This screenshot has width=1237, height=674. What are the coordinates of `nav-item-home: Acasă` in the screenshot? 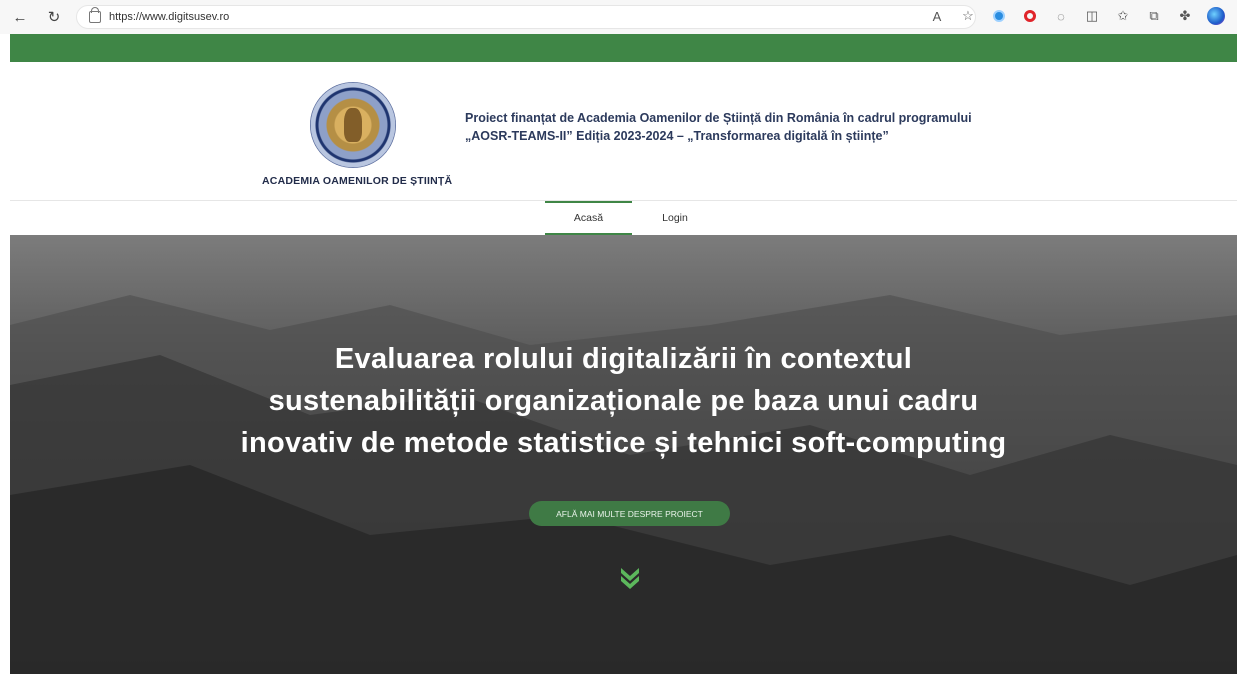 It's located at (588, 218).